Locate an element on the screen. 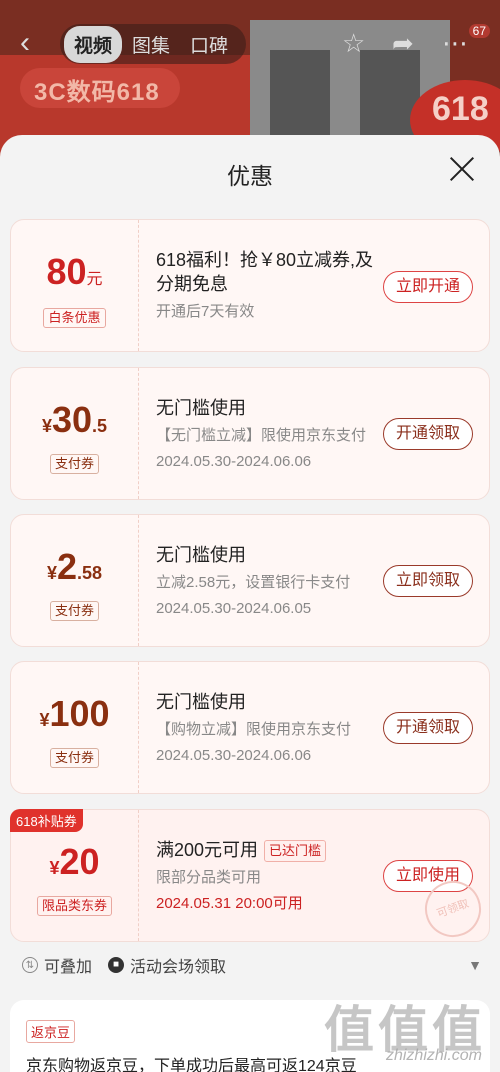 The width and height of the screenshot is (500, 1072). coupon-details: 618福利！抢￥80立减券,及分期免息 开通后7天有效 is located at coordinates (266, 285).